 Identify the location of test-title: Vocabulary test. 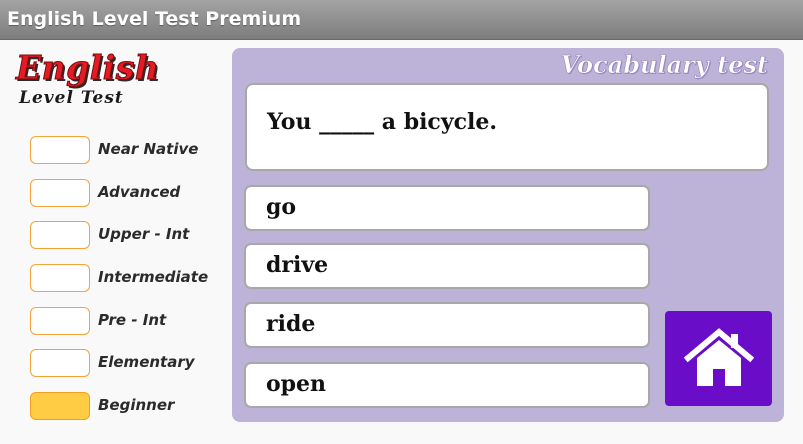
(664, 65).